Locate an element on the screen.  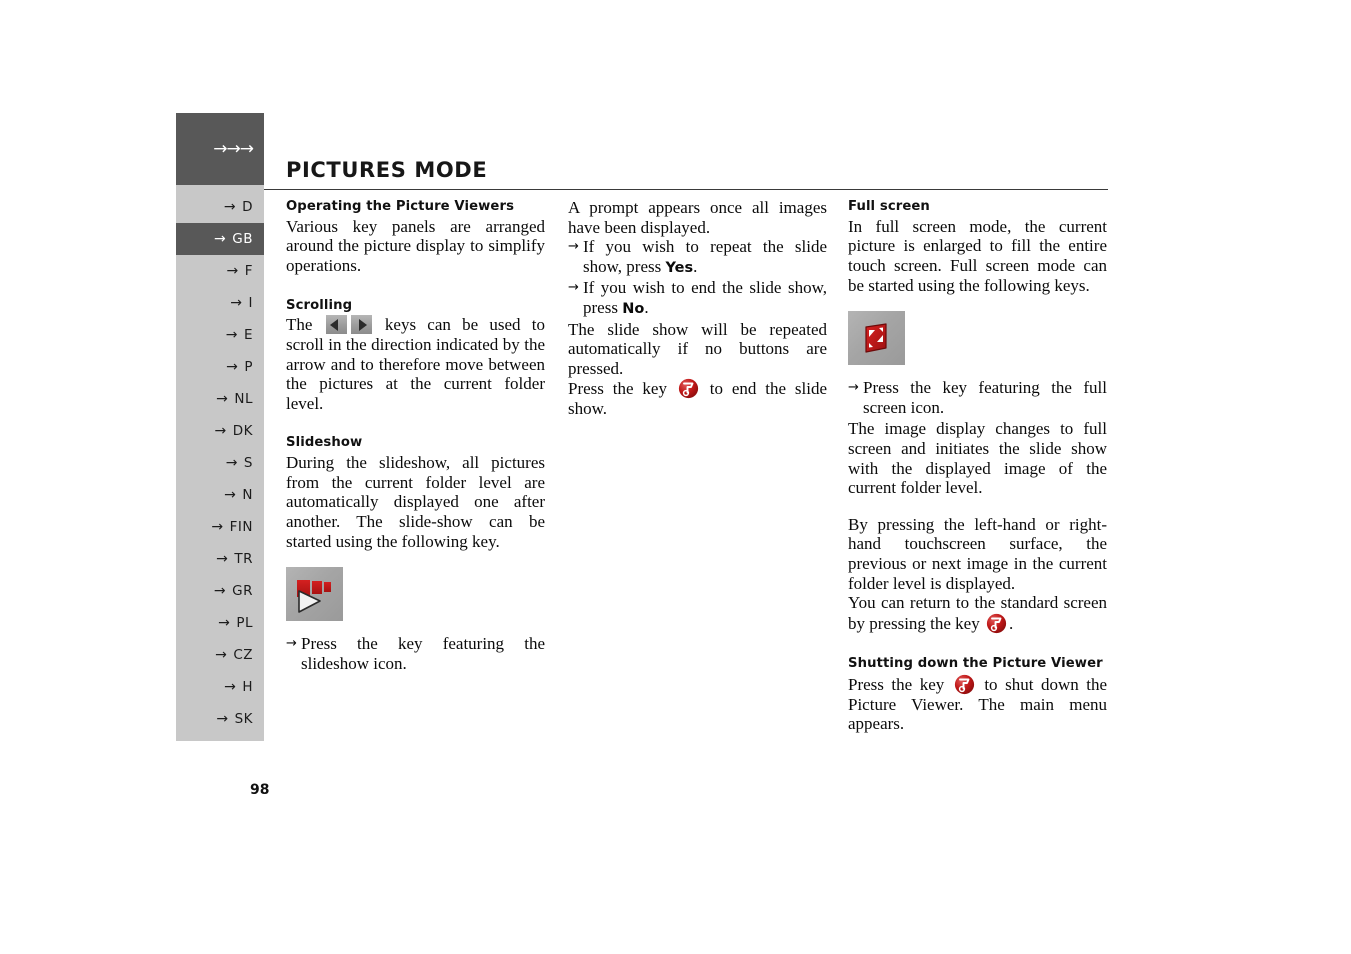
page-number: 98 is located at coordinates (260, 790).